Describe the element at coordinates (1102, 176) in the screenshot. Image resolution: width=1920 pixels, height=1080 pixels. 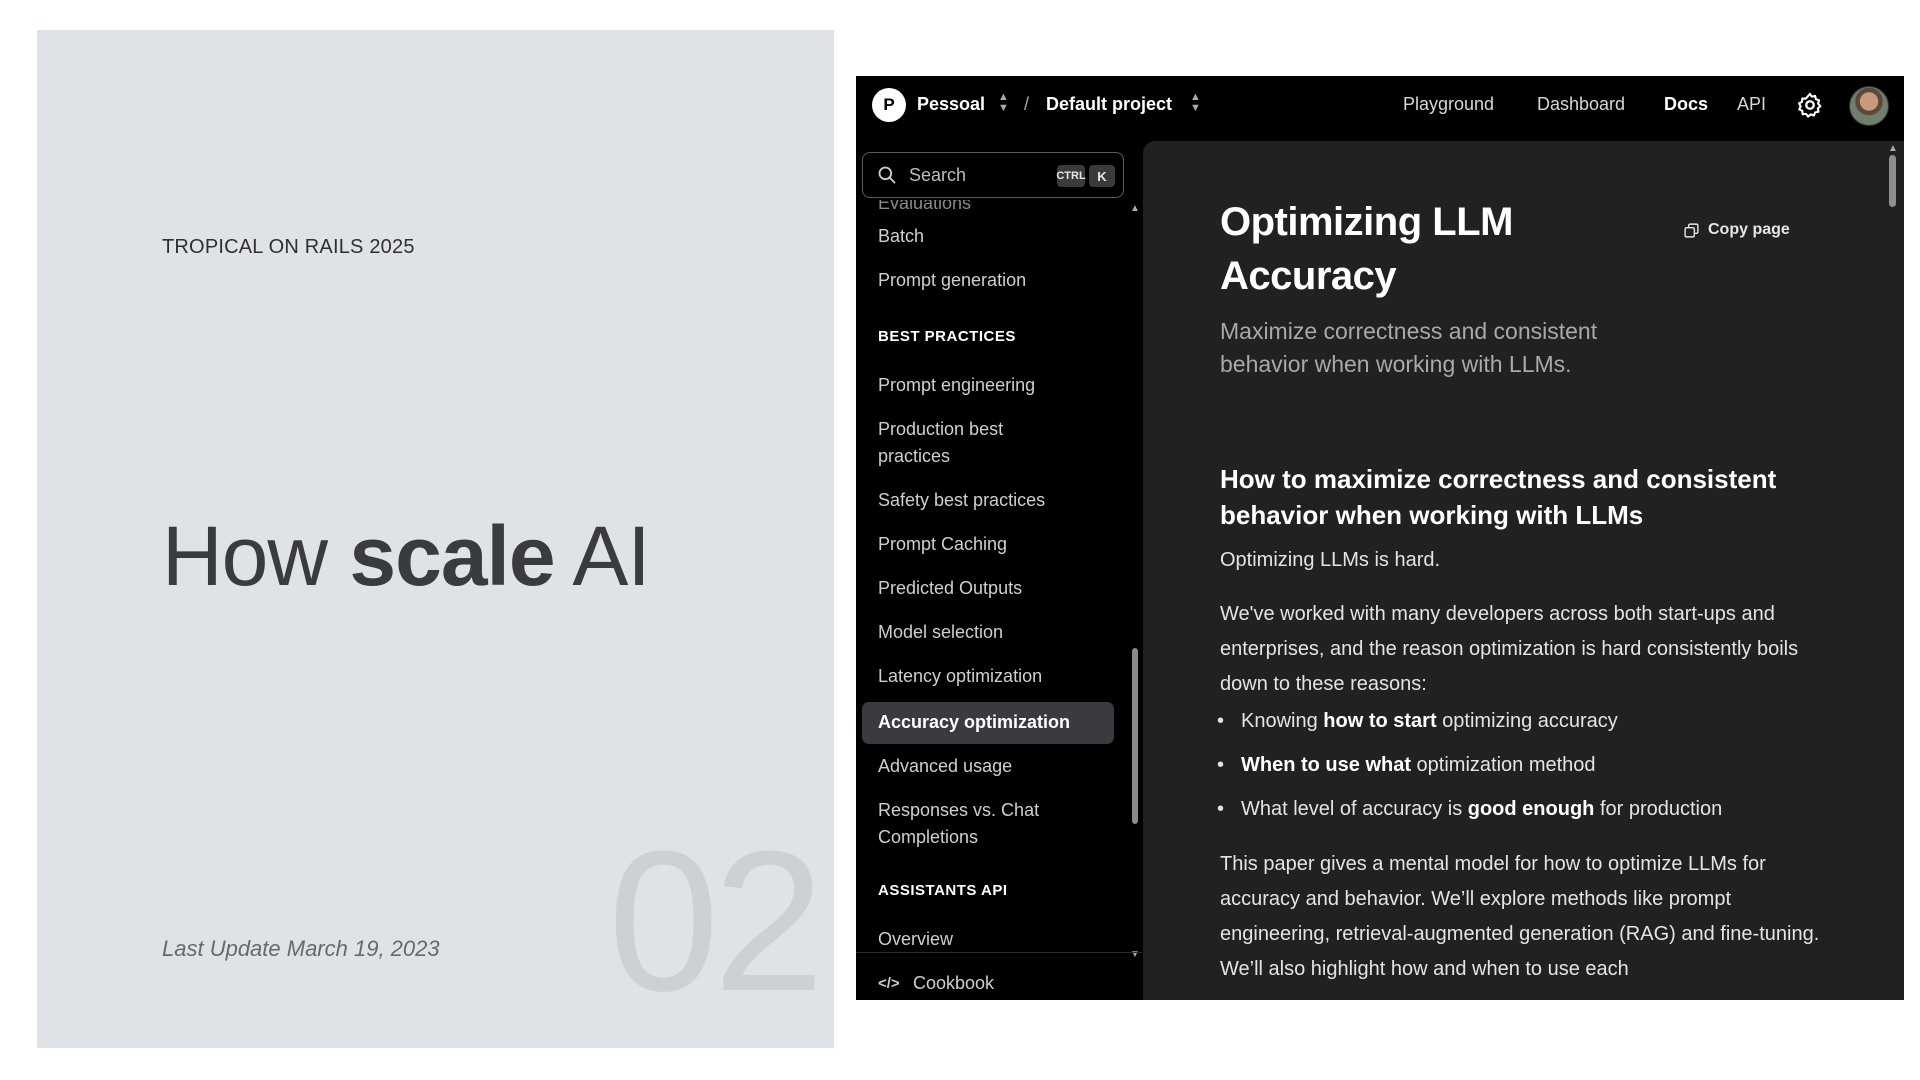
I see `shortcut-k-badge: K` at that location.